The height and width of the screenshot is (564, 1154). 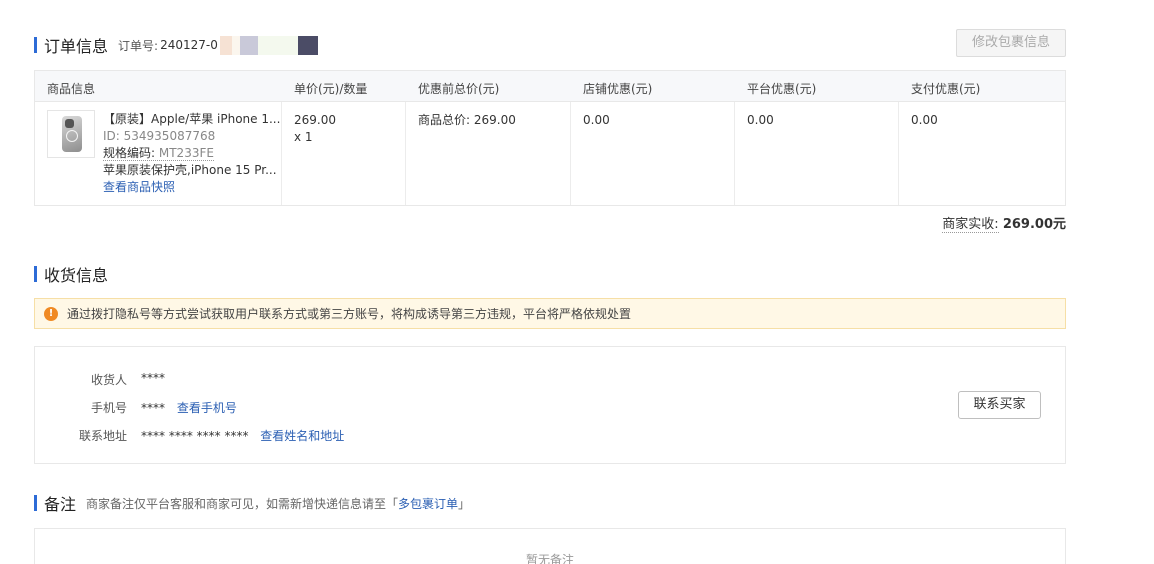 I want to click on phone-case-image, so click(x=72, y=134).